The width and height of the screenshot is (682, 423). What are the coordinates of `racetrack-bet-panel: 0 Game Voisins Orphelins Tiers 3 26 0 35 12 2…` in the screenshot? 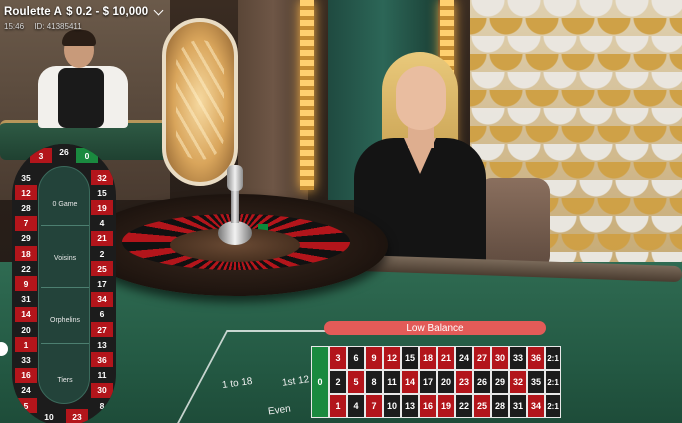 It's located at (64, 283).